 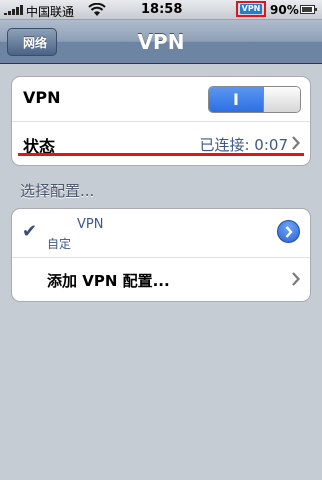 I want to click on config-row-vpn: ✔ VPN 自定, so click(x=161, y=233).